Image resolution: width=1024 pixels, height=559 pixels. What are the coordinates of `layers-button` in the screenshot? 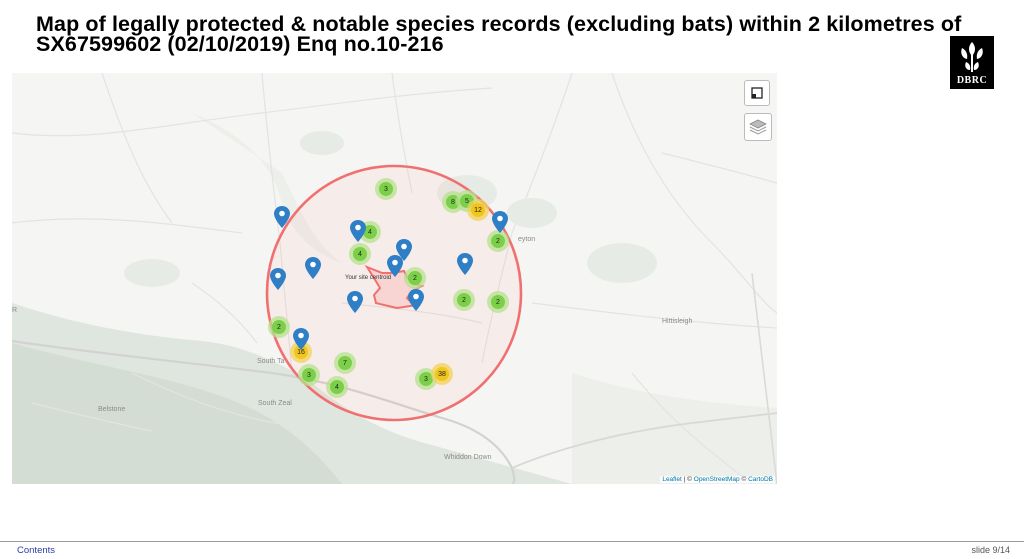 It's located at (758, 127).